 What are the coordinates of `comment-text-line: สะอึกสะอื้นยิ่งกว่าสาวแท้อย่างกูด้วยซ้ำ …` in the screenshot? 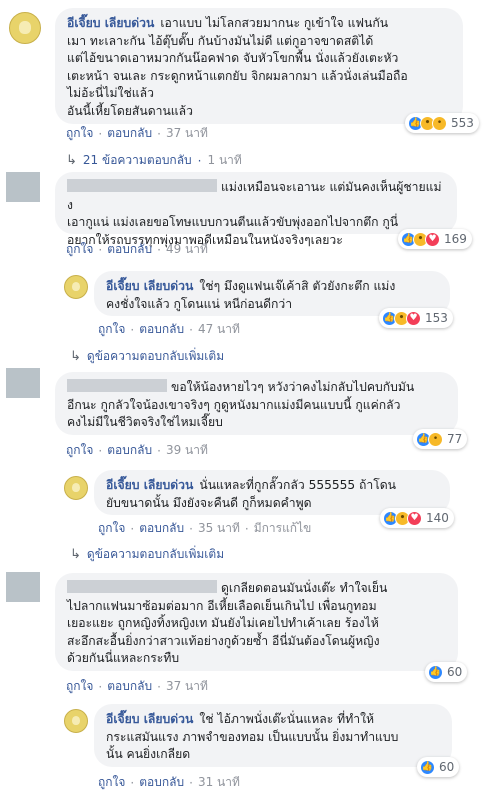 It's located at (223, 640).